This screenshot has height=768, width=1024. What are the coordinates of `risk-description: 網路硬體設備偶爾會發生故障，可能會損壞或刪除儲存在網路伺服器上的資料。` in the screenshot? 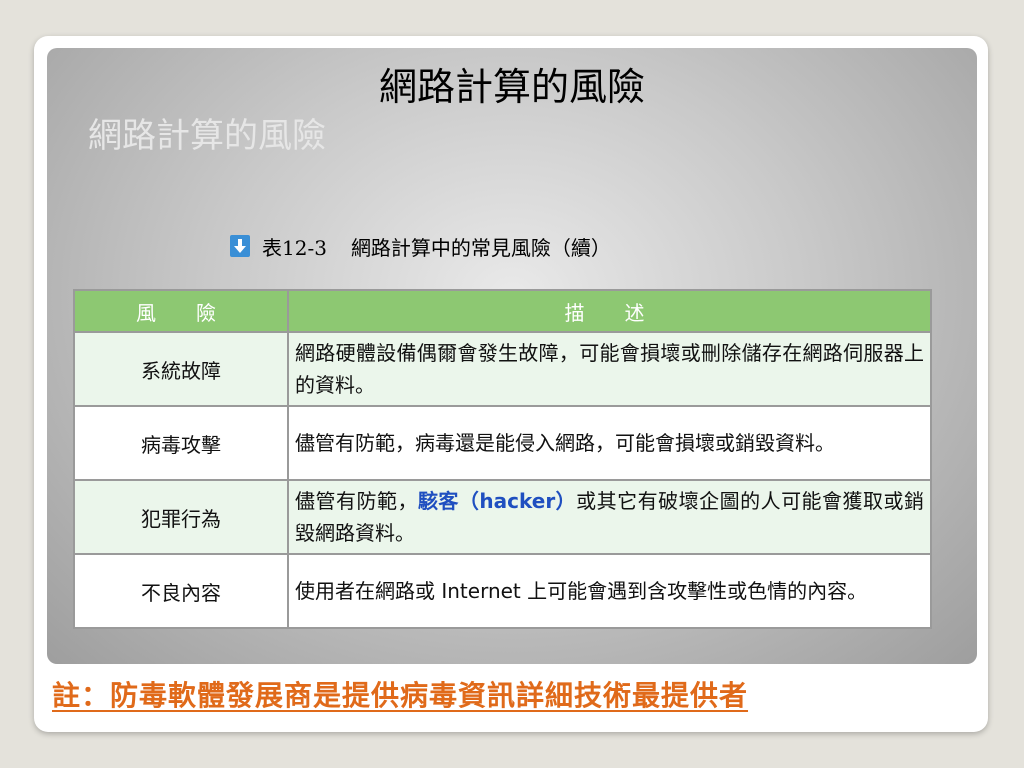 It's located at (609, 369).